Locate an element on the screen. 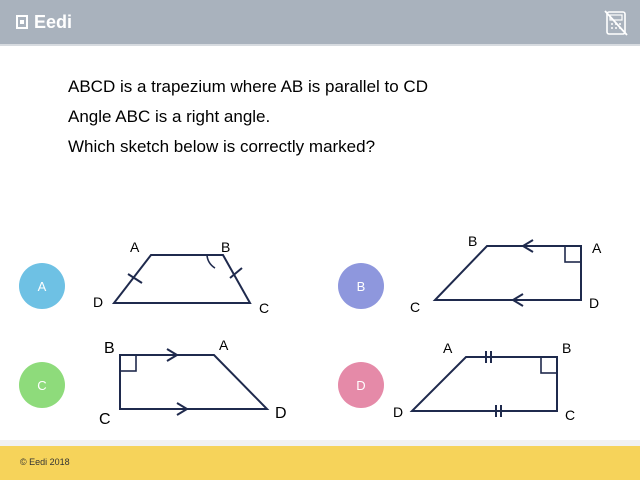 This screenshot has width=640, height=480. option-b-button: B is located at coordinates (361, 286).